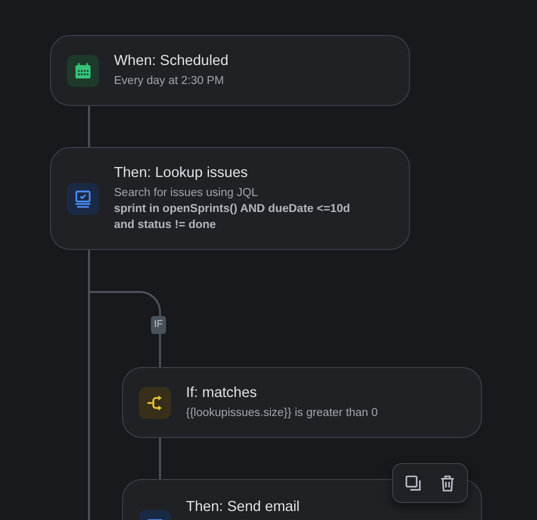 The height and width of the screenshot is (520, 537). What do you see at coordinates (222, 393) in the screenshot?
I see `step-title: If: matches` at bounding box center [222, 393].